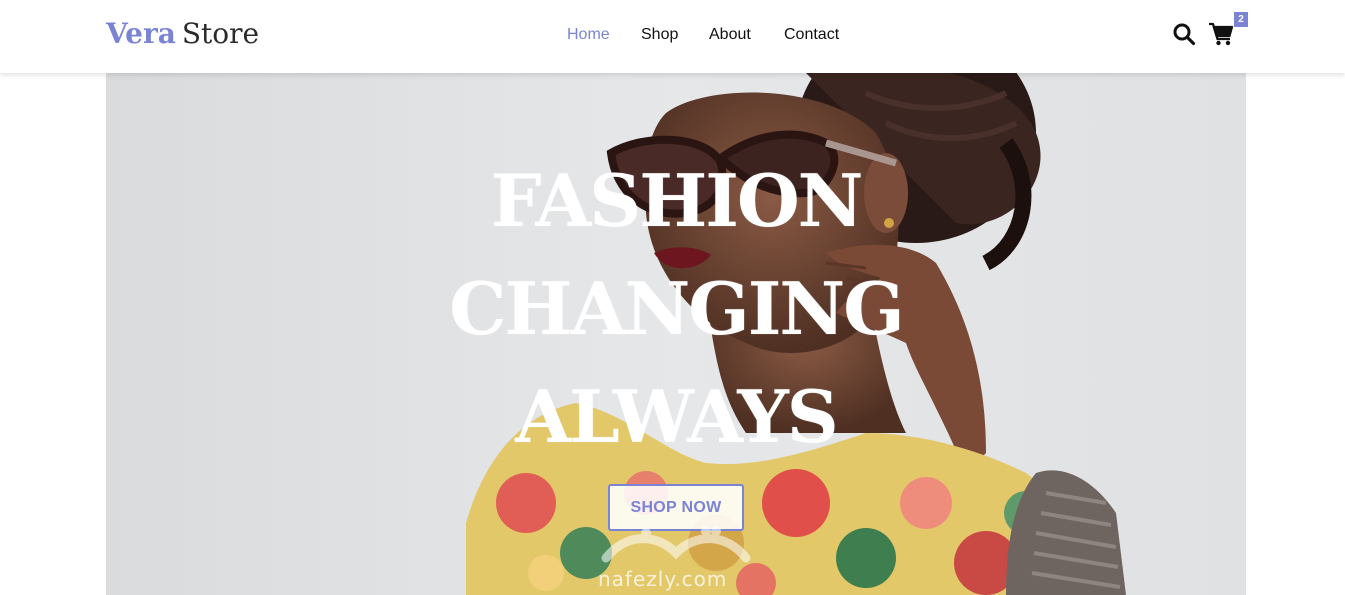 The image size is (1345, 595). What do you see at coordinates (819, 35) in the screenshot?
I see `nav-link-contact: Contact` at bounding box center [819, 35].